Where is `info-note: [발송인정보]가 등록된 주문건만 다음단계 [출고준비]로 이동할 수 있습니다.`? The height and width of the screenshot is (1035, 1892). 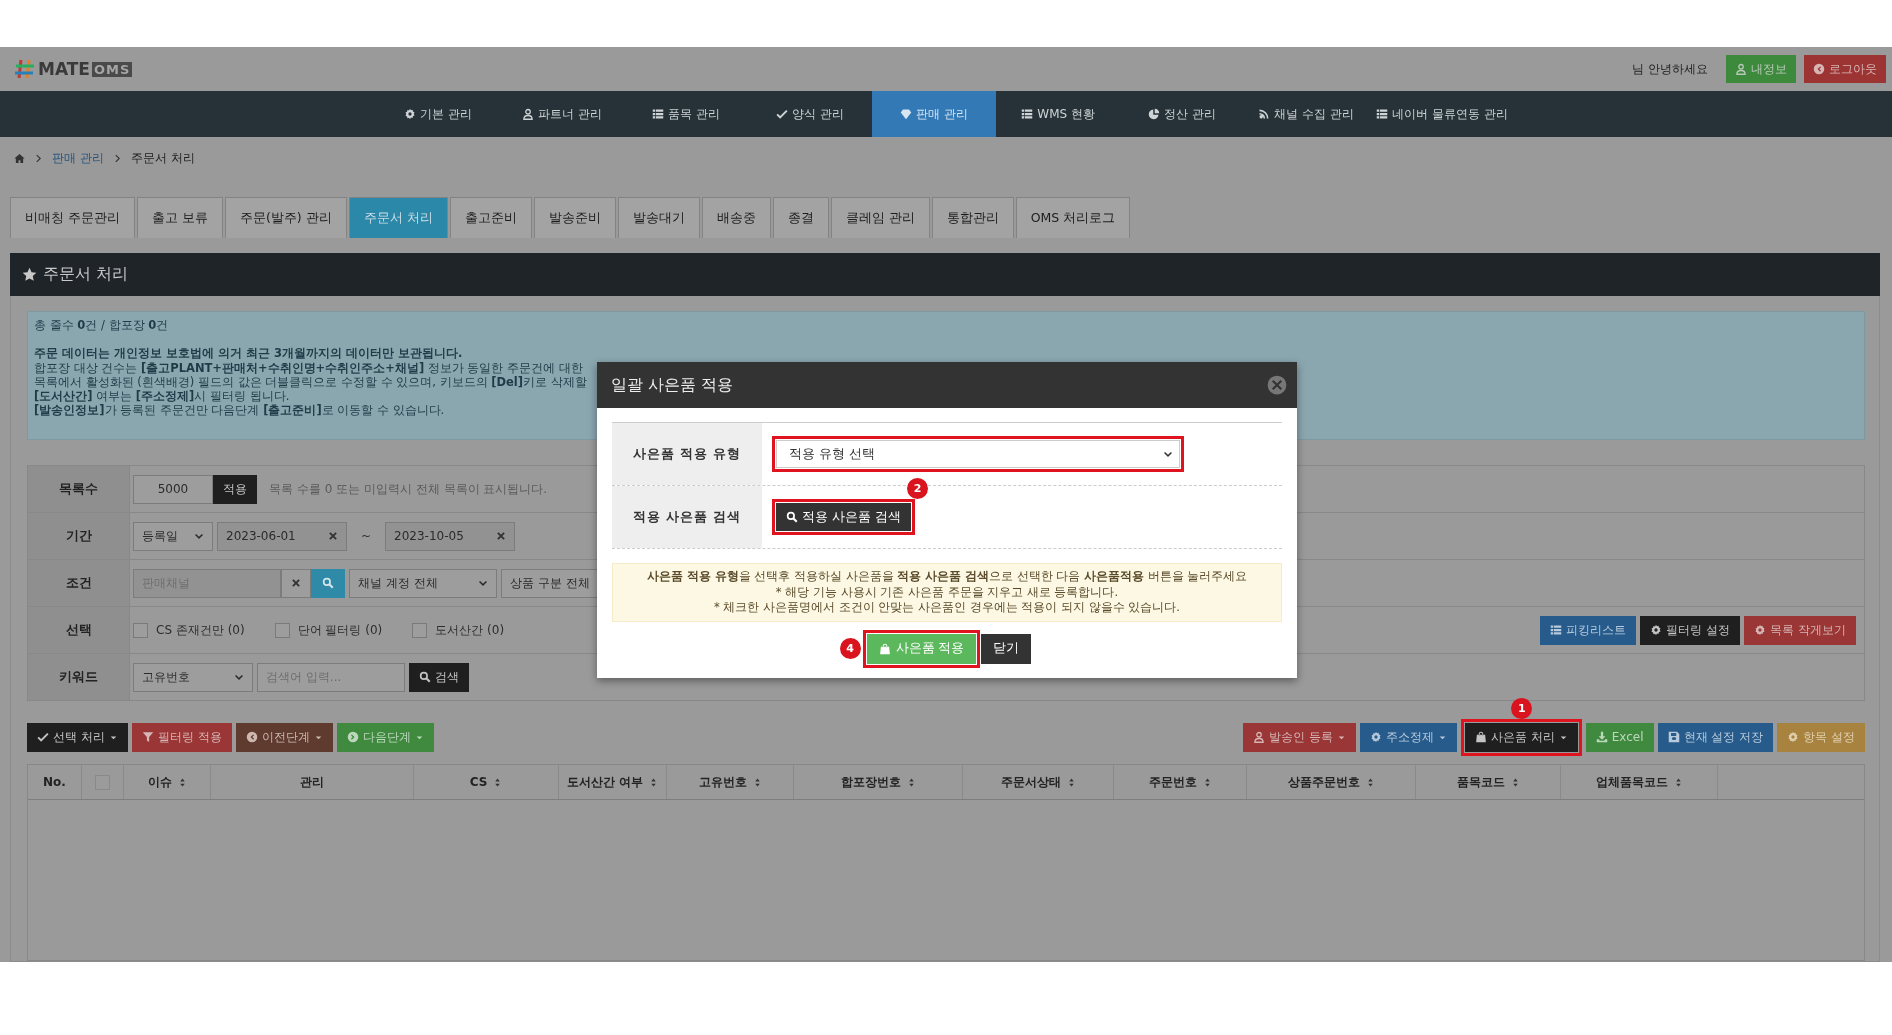
info-note: [발송인정보]가 등록된 주문건만 다음단계 [출고준비]로 이동할 수 있습니다. is located at coordinates (239, 410).